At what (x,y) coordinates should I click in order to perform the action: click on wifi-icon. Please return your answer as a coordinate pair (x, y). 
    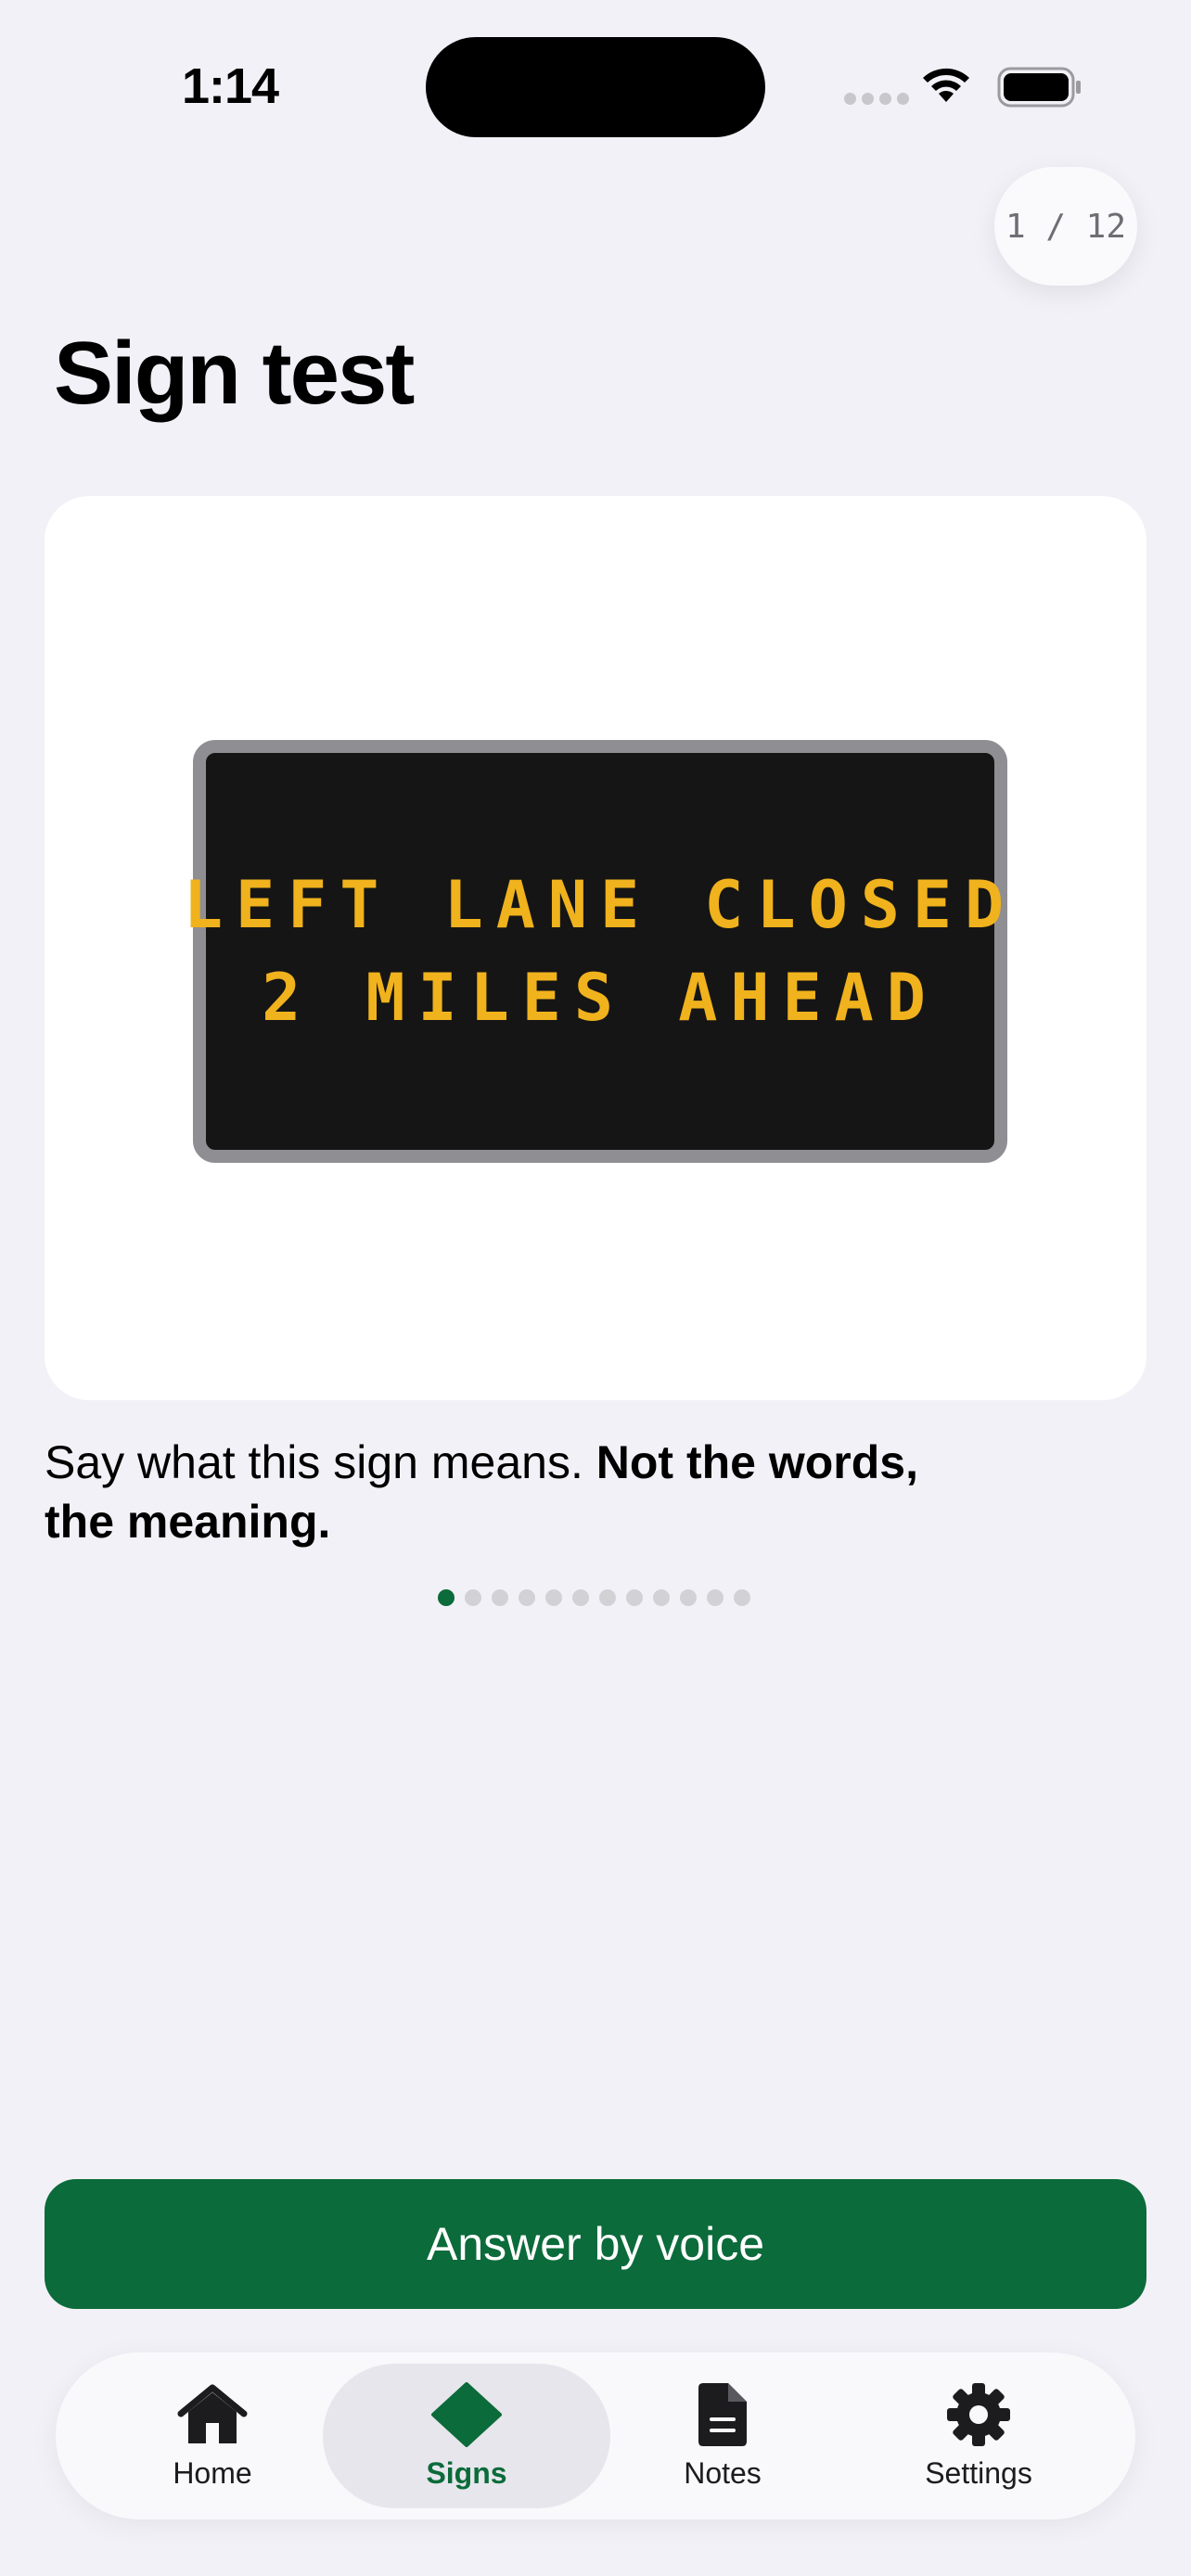
    Looking at the image, I should click on (946, 85).